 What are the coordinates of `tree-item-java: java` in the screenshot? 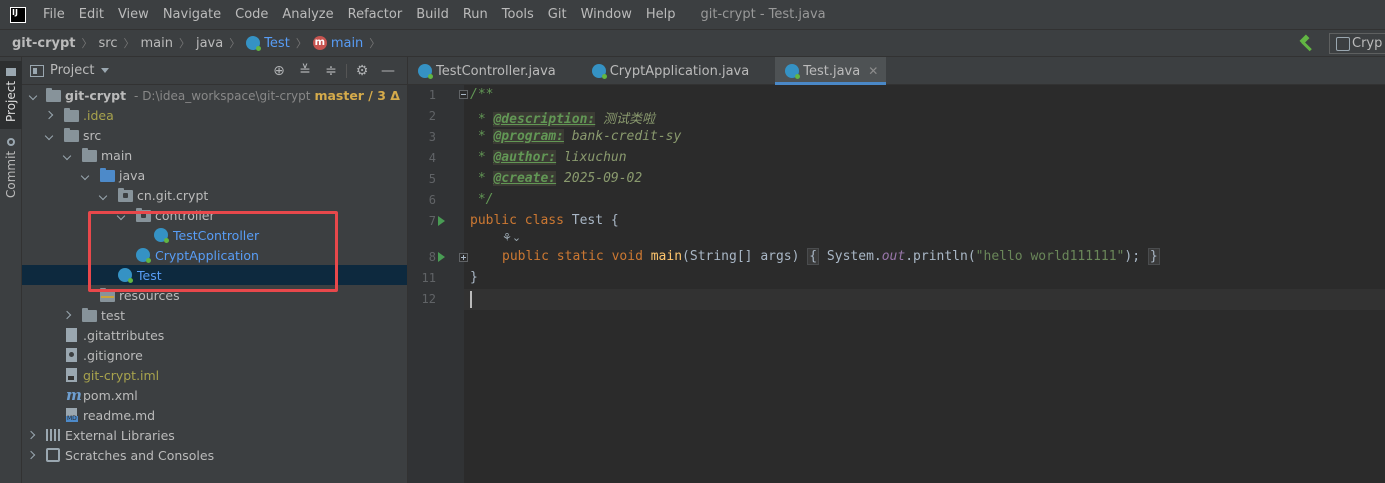 It's located at (214, 175).